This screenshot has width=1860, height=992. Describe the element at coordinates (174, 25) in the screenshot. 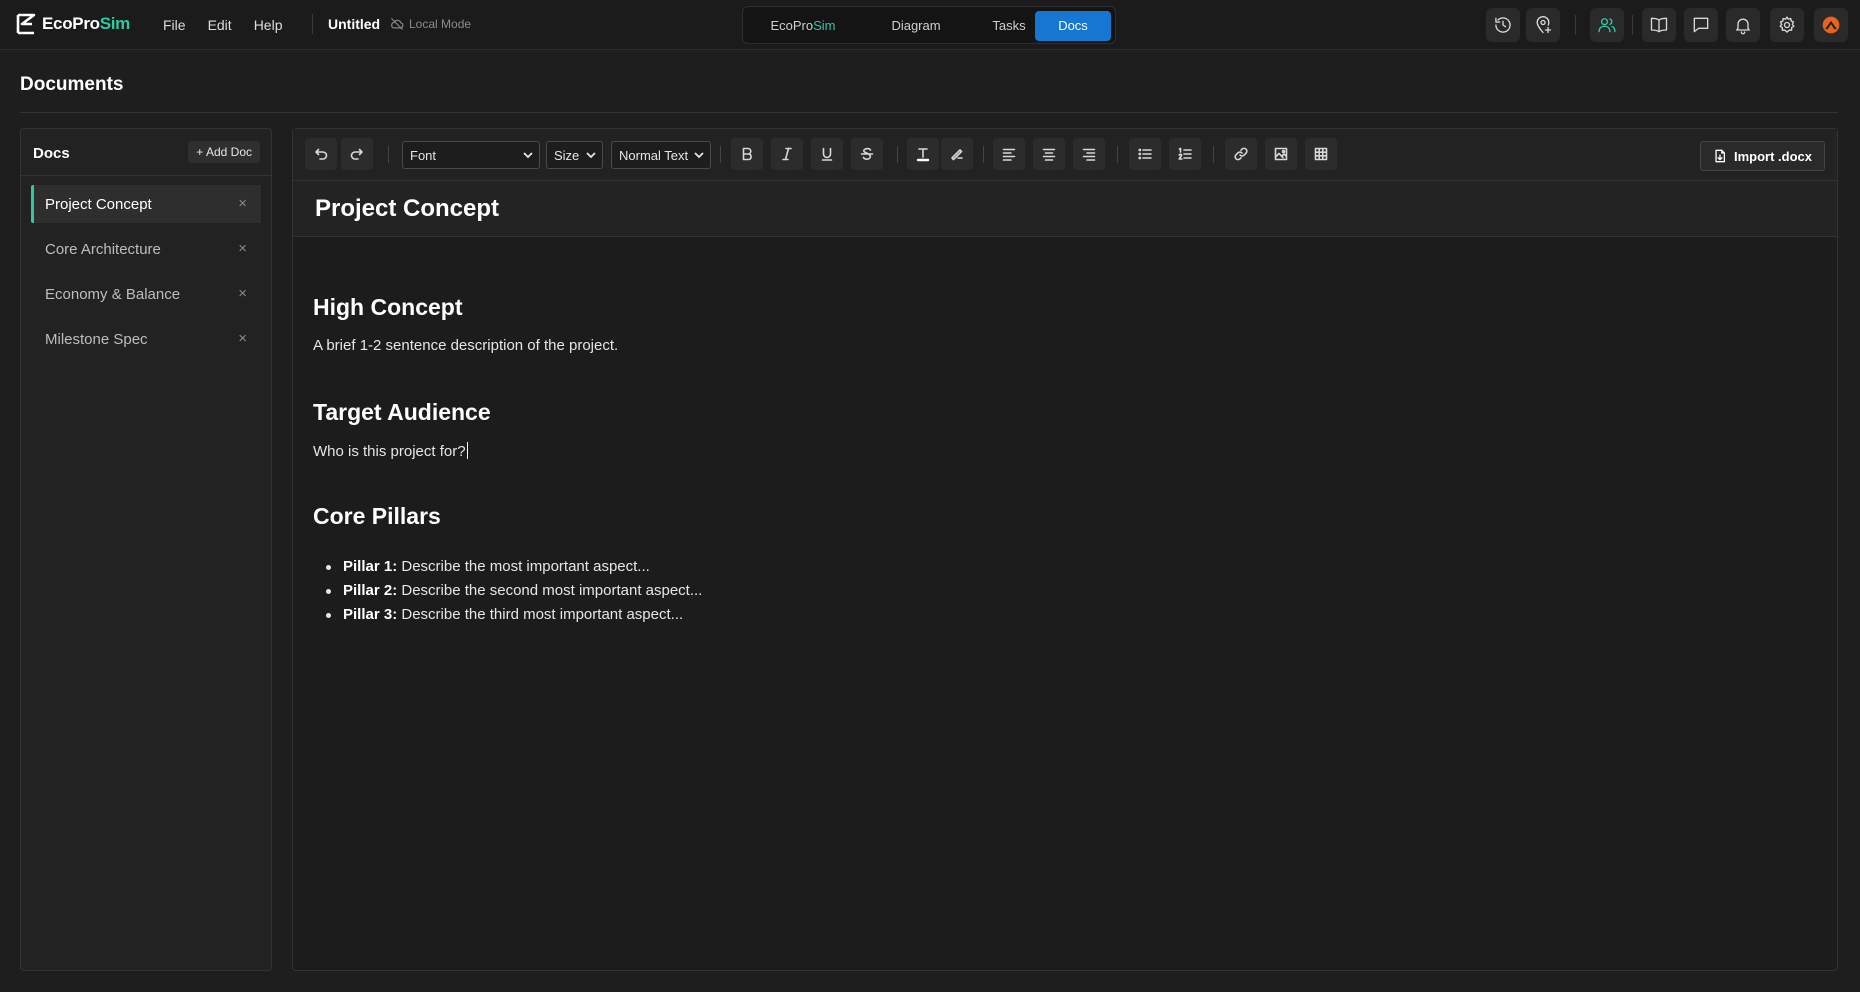

I see `menu-file: File` at that location.